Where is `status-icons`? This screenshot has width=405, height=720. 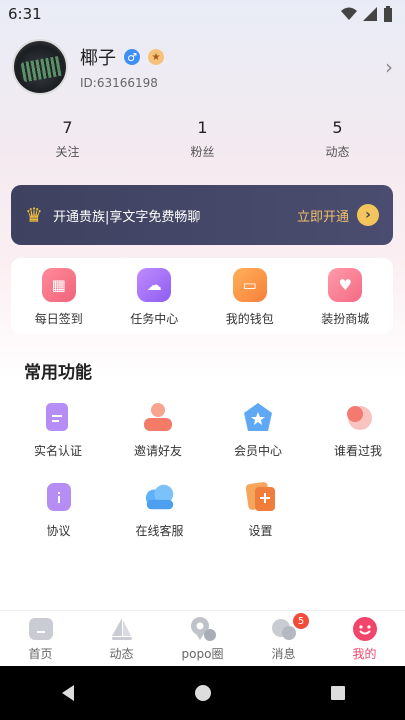 status-icons is located at coordinates (367, 14).